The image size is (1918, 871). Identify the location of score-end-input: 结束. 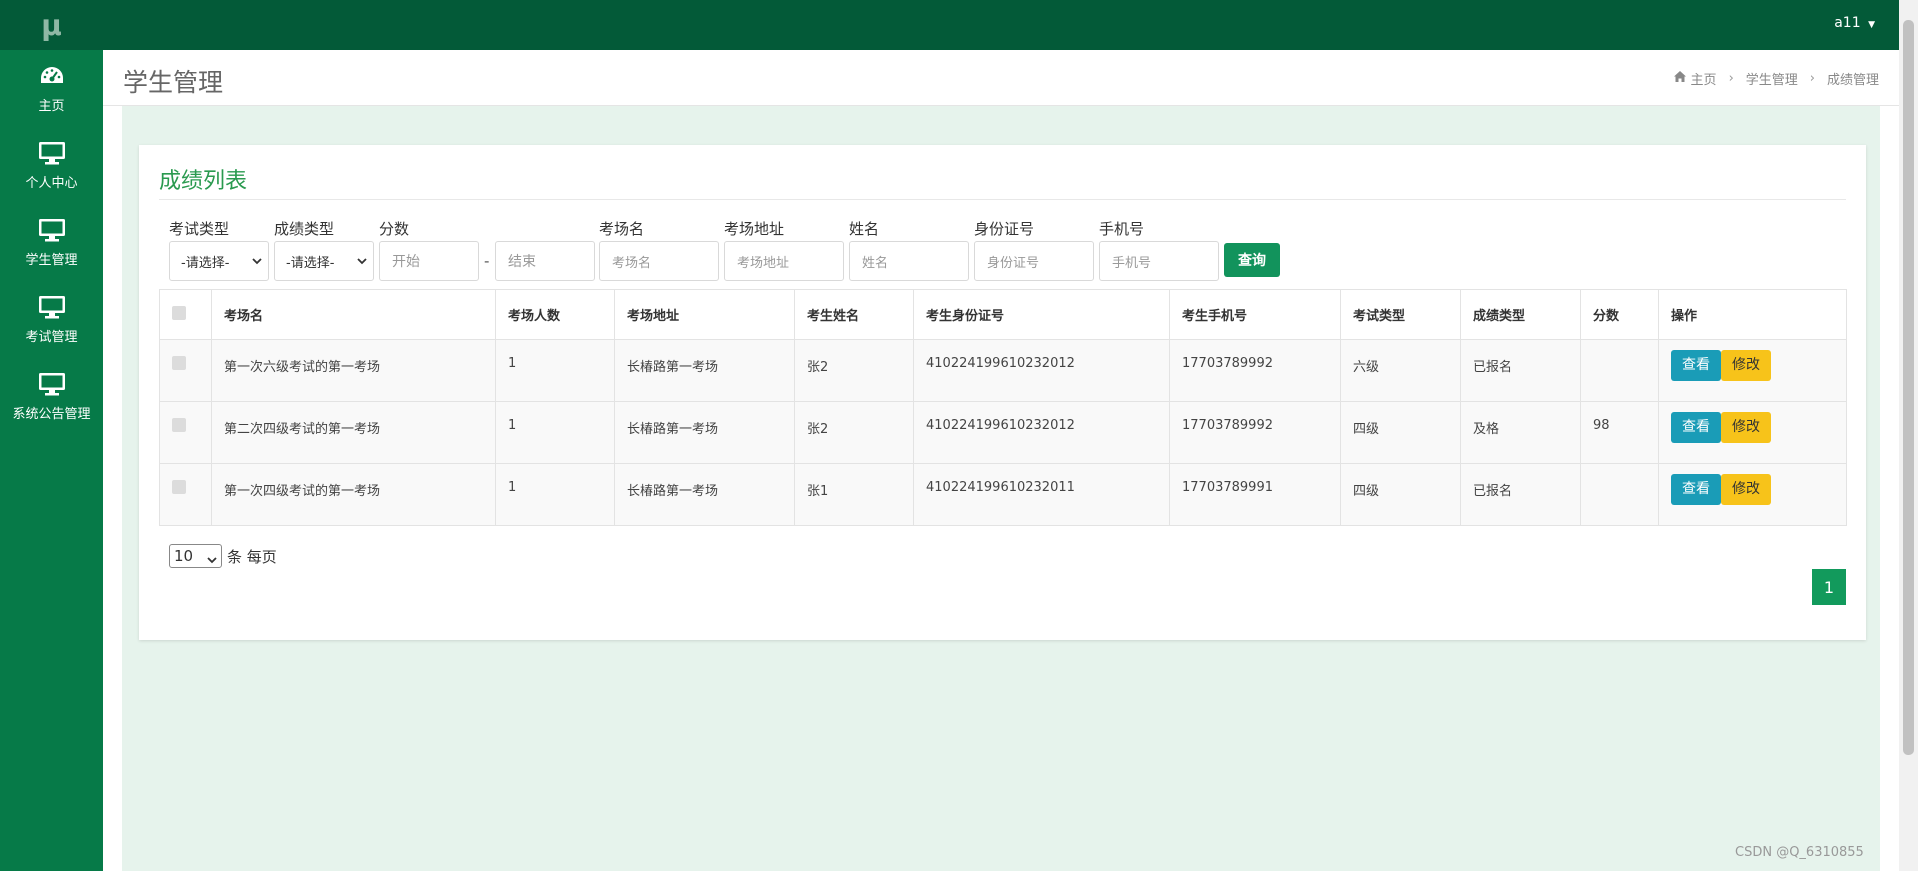
(545, 261).